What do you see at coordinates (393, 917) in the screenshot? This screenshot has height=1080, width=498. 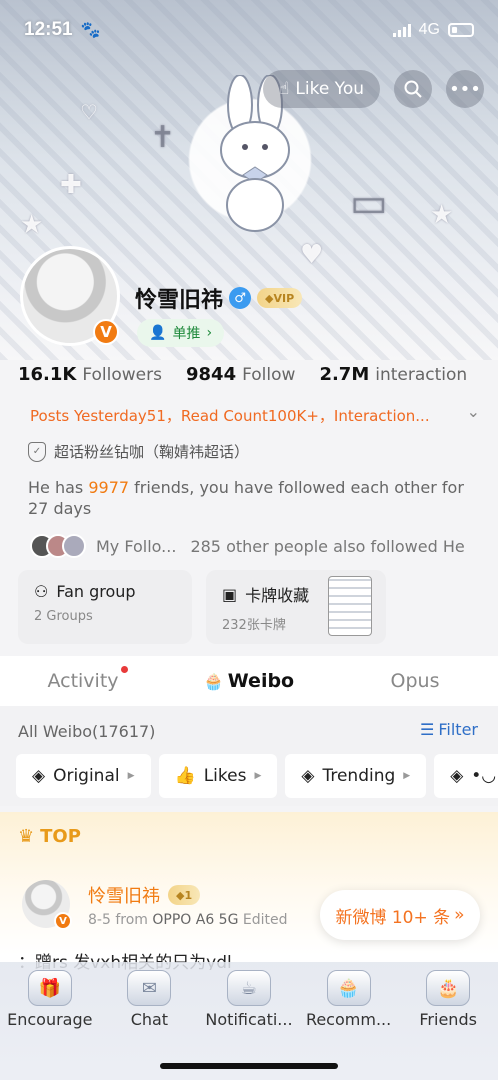 I see `new-weibo-label: 新微博 10+ 条` at bounding box center [393, 917].